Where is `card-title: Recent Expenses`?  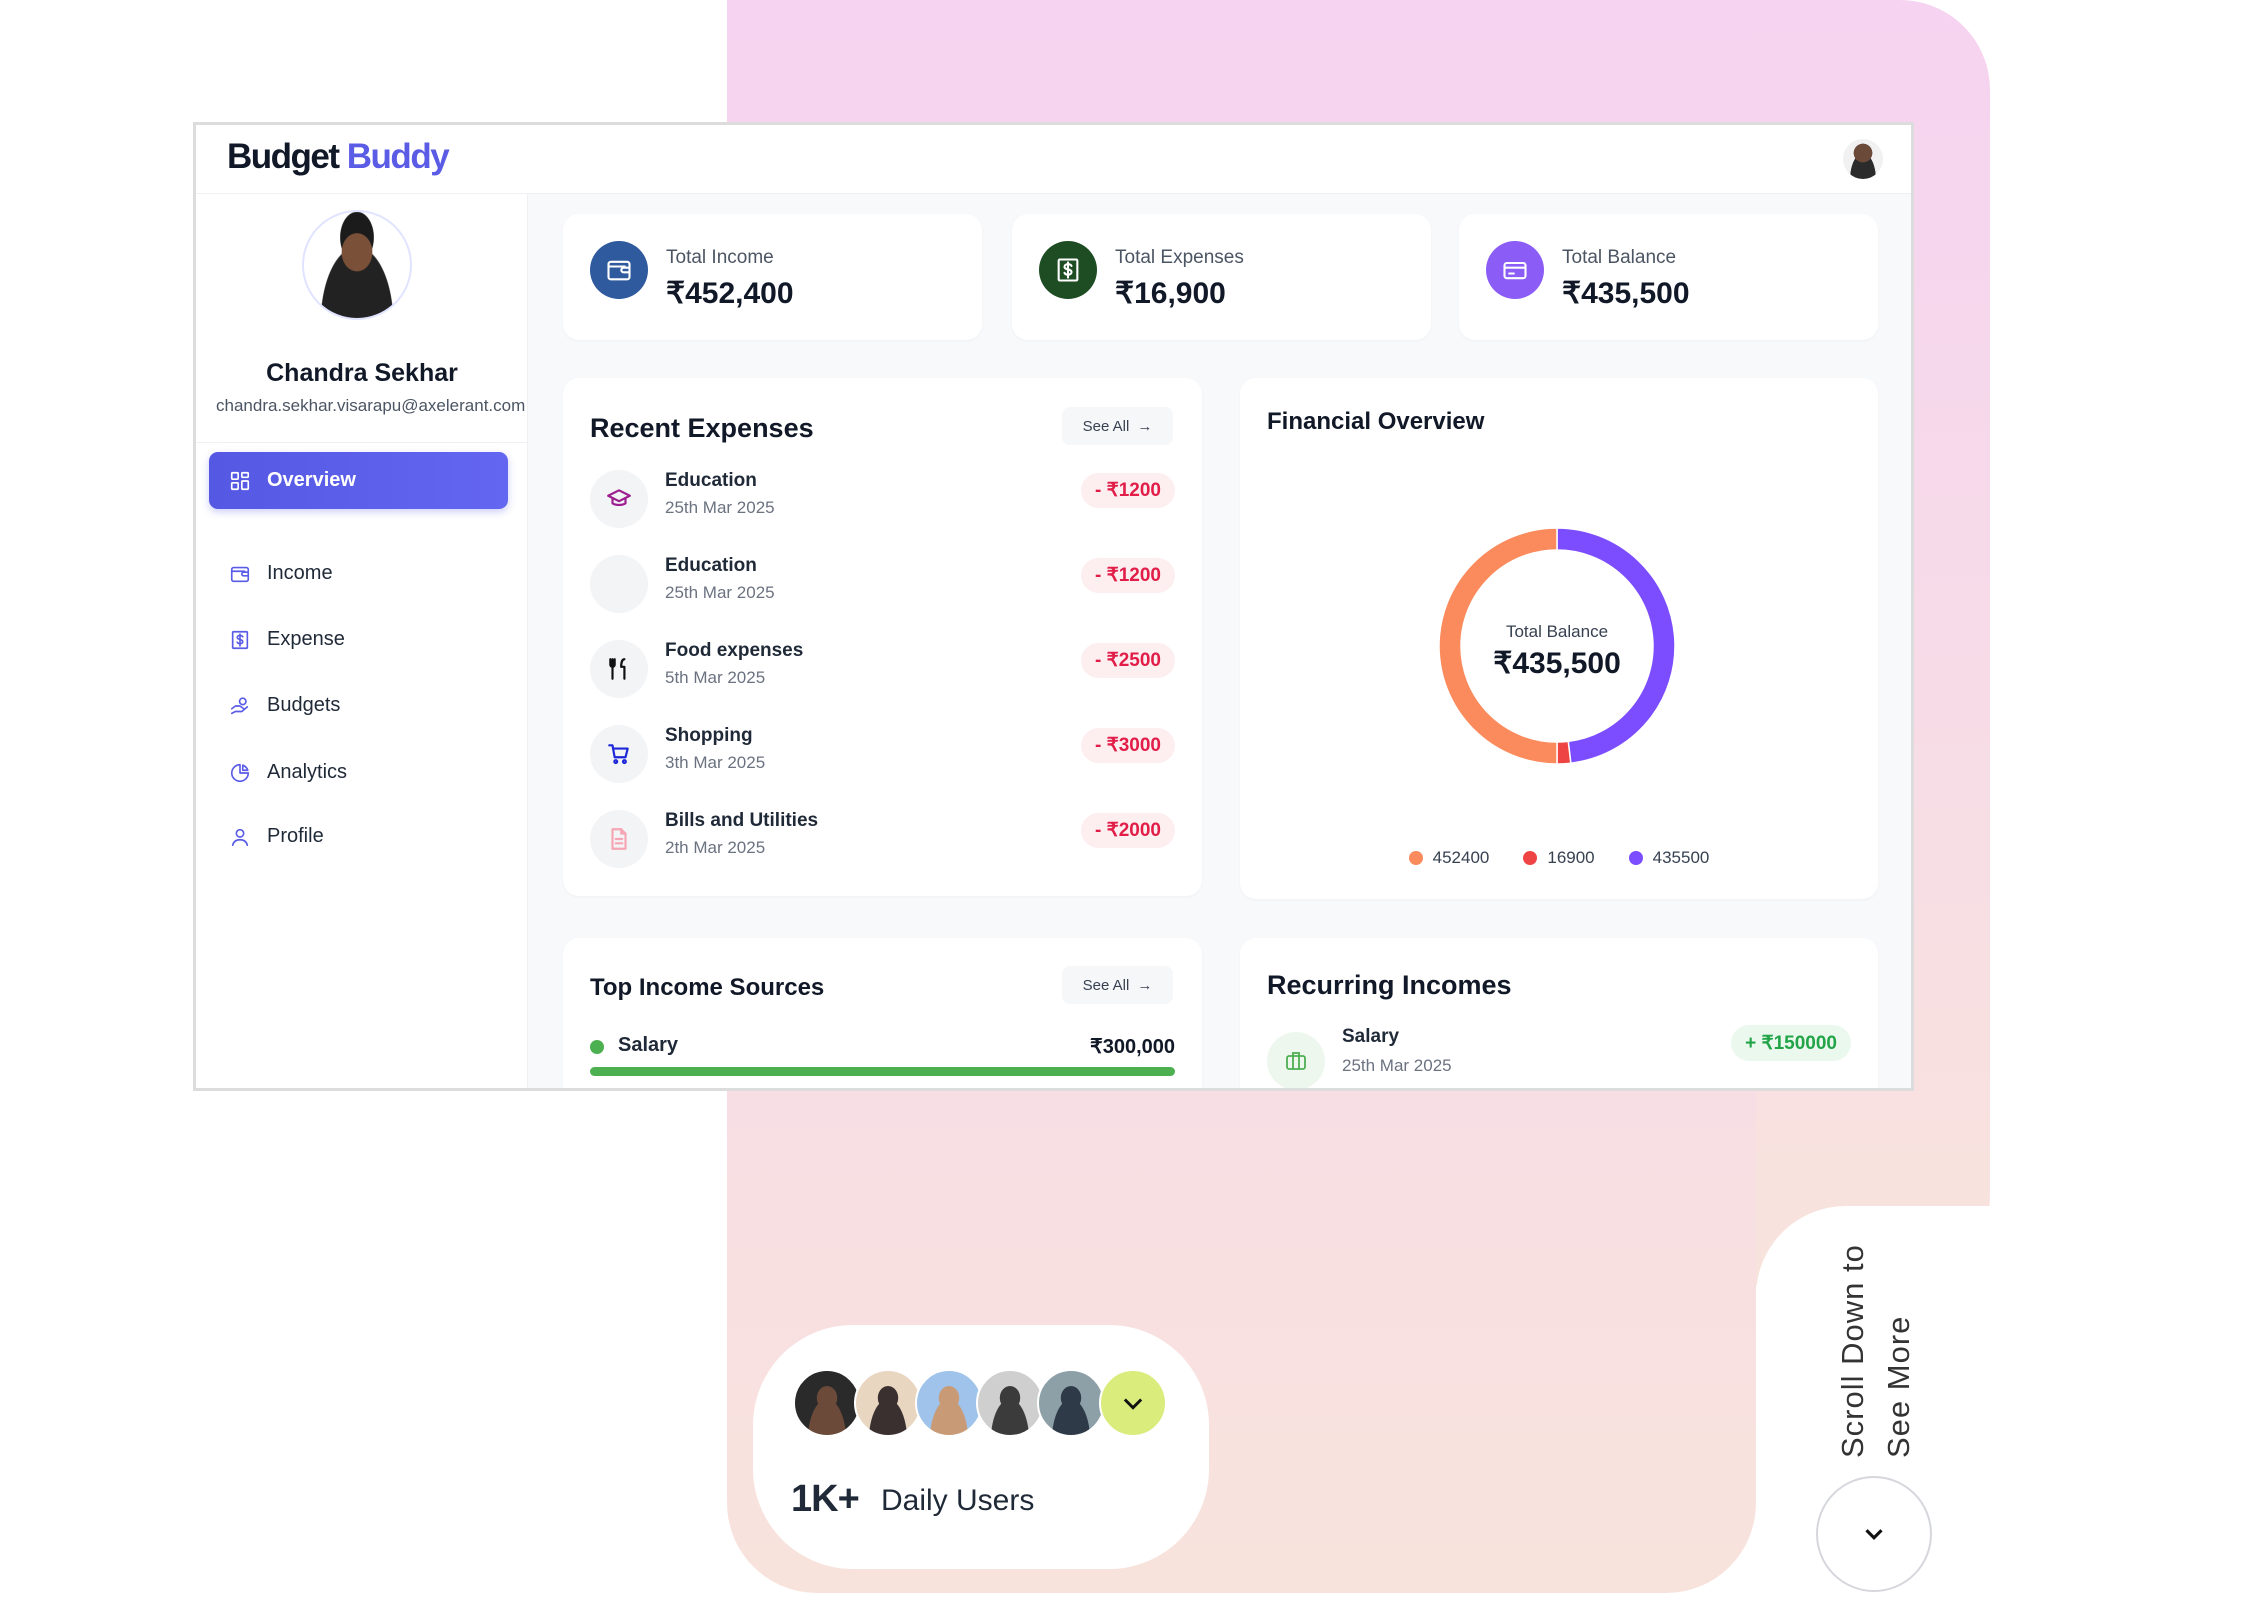 card-title: Recent Expenses is located at coordinates (702, 428).